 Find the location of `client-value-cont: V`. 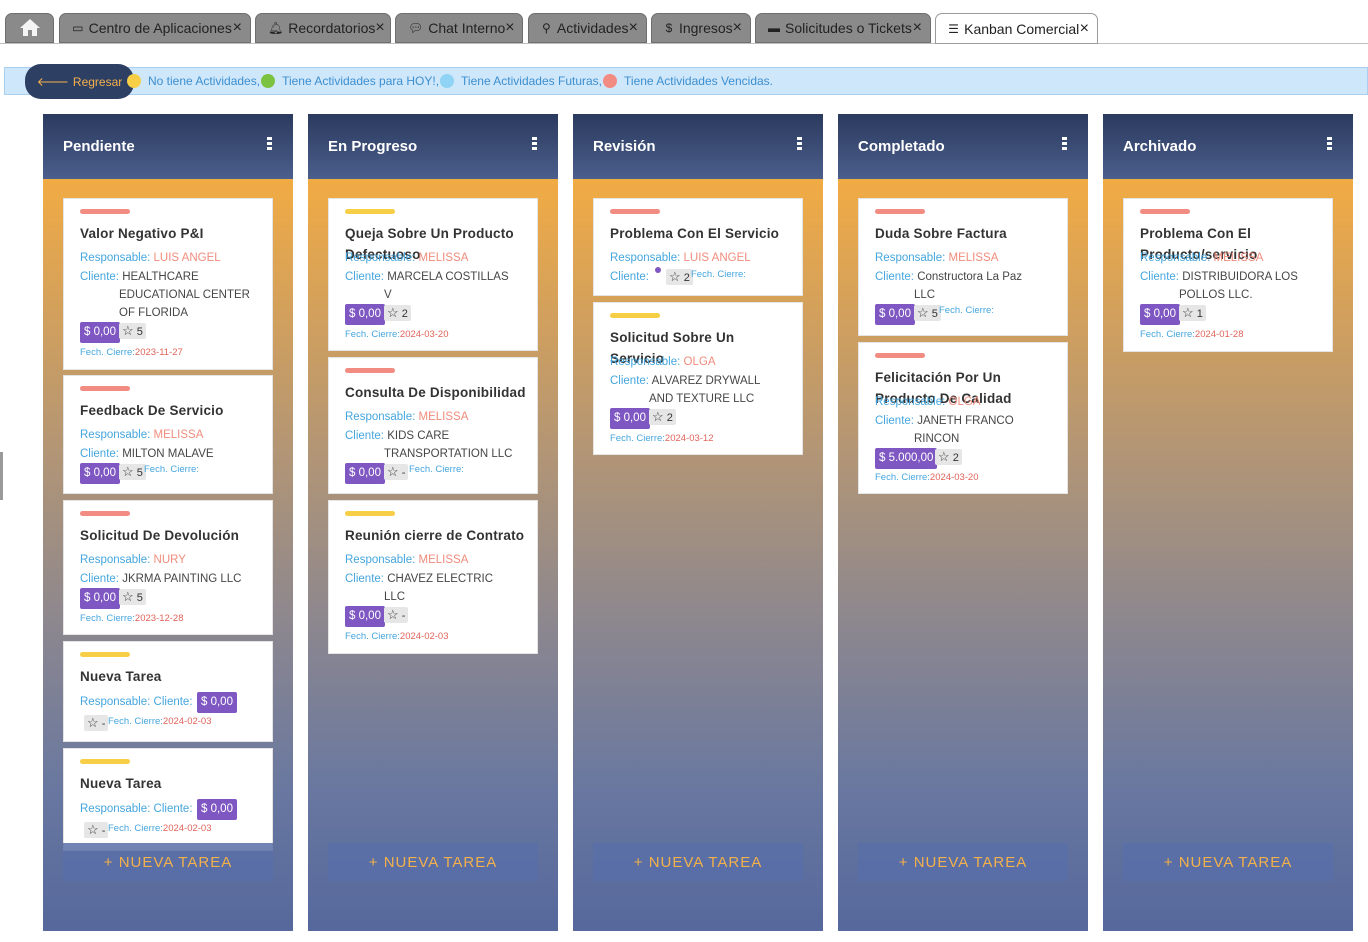

client-value-cont: V is located at coordinates (388, 295).